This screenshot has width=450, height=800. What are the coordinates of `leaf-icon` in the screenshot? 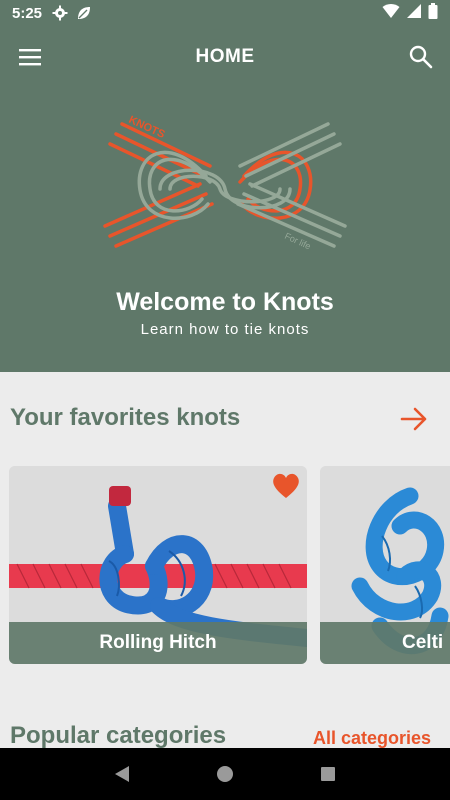 It's located at (84, 13).